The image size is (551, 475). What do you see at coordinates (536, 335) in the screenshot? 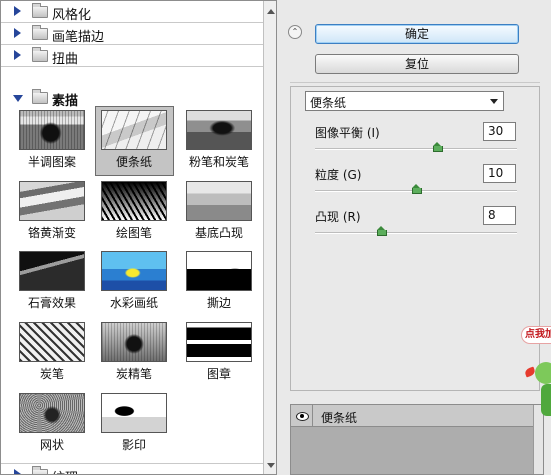
I see `promo-badge: 点我加` at bounding box center [536, 335].